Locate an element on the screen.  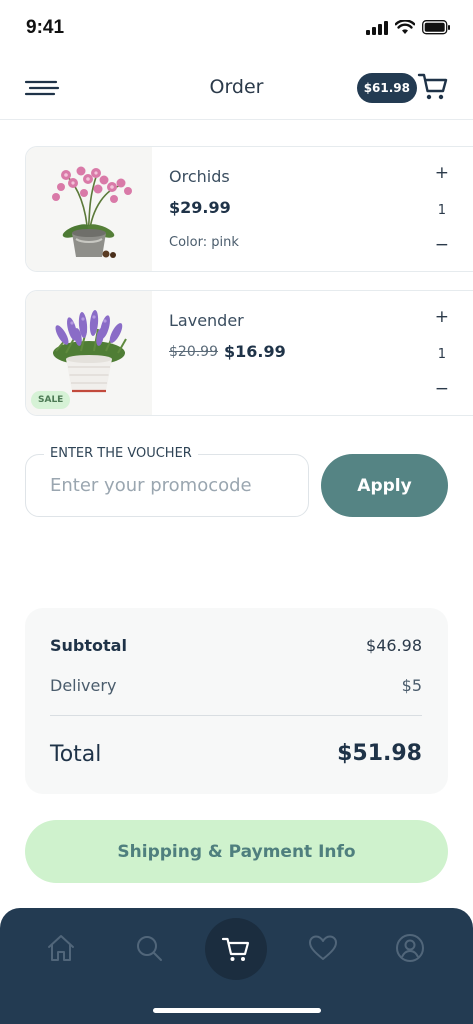
cart-item-lavender: SALE Lavender $20.99 $16.99 + 1 − is located at coordinates (249, 353).